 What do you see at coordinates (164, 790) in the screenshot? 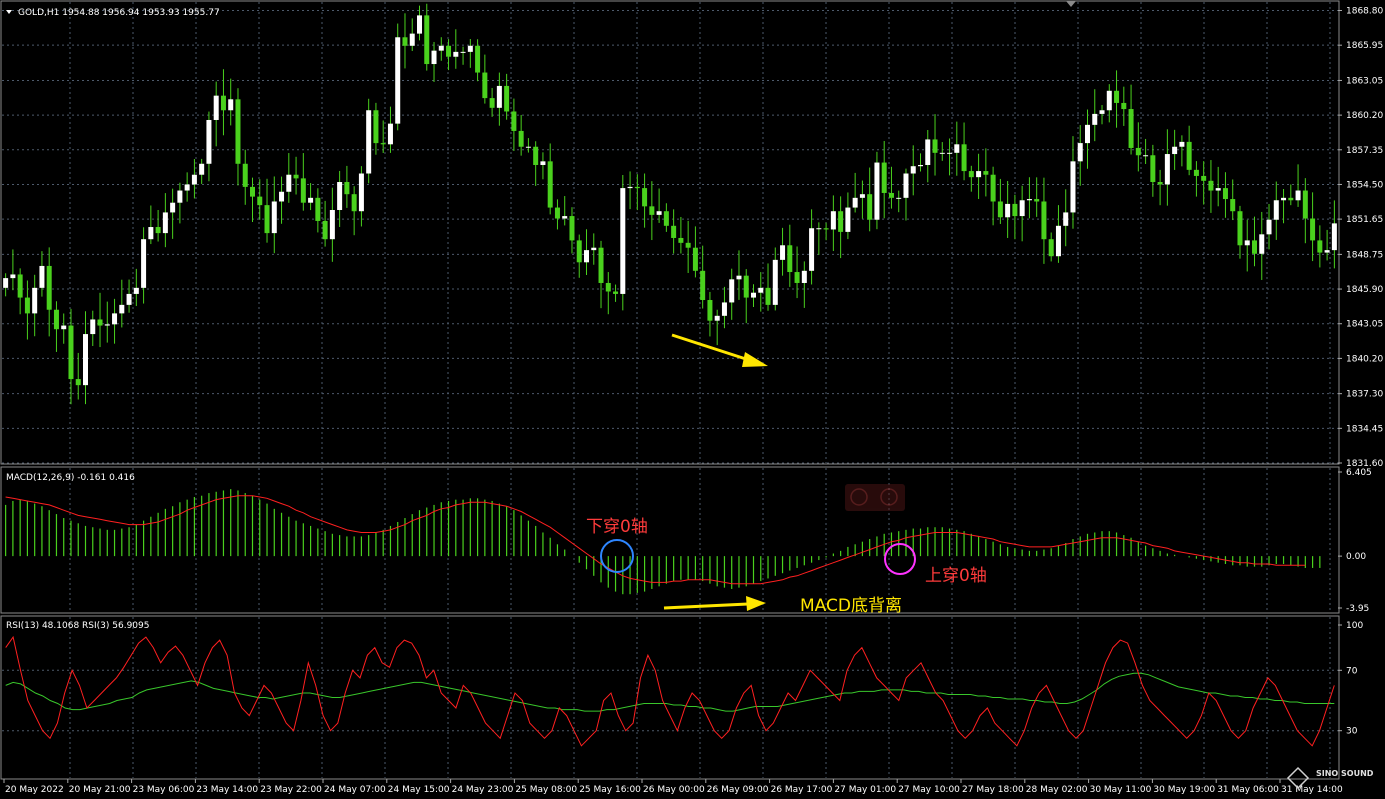
I see `time-label: 23 May 06:00` at bounding box center [164, 790].